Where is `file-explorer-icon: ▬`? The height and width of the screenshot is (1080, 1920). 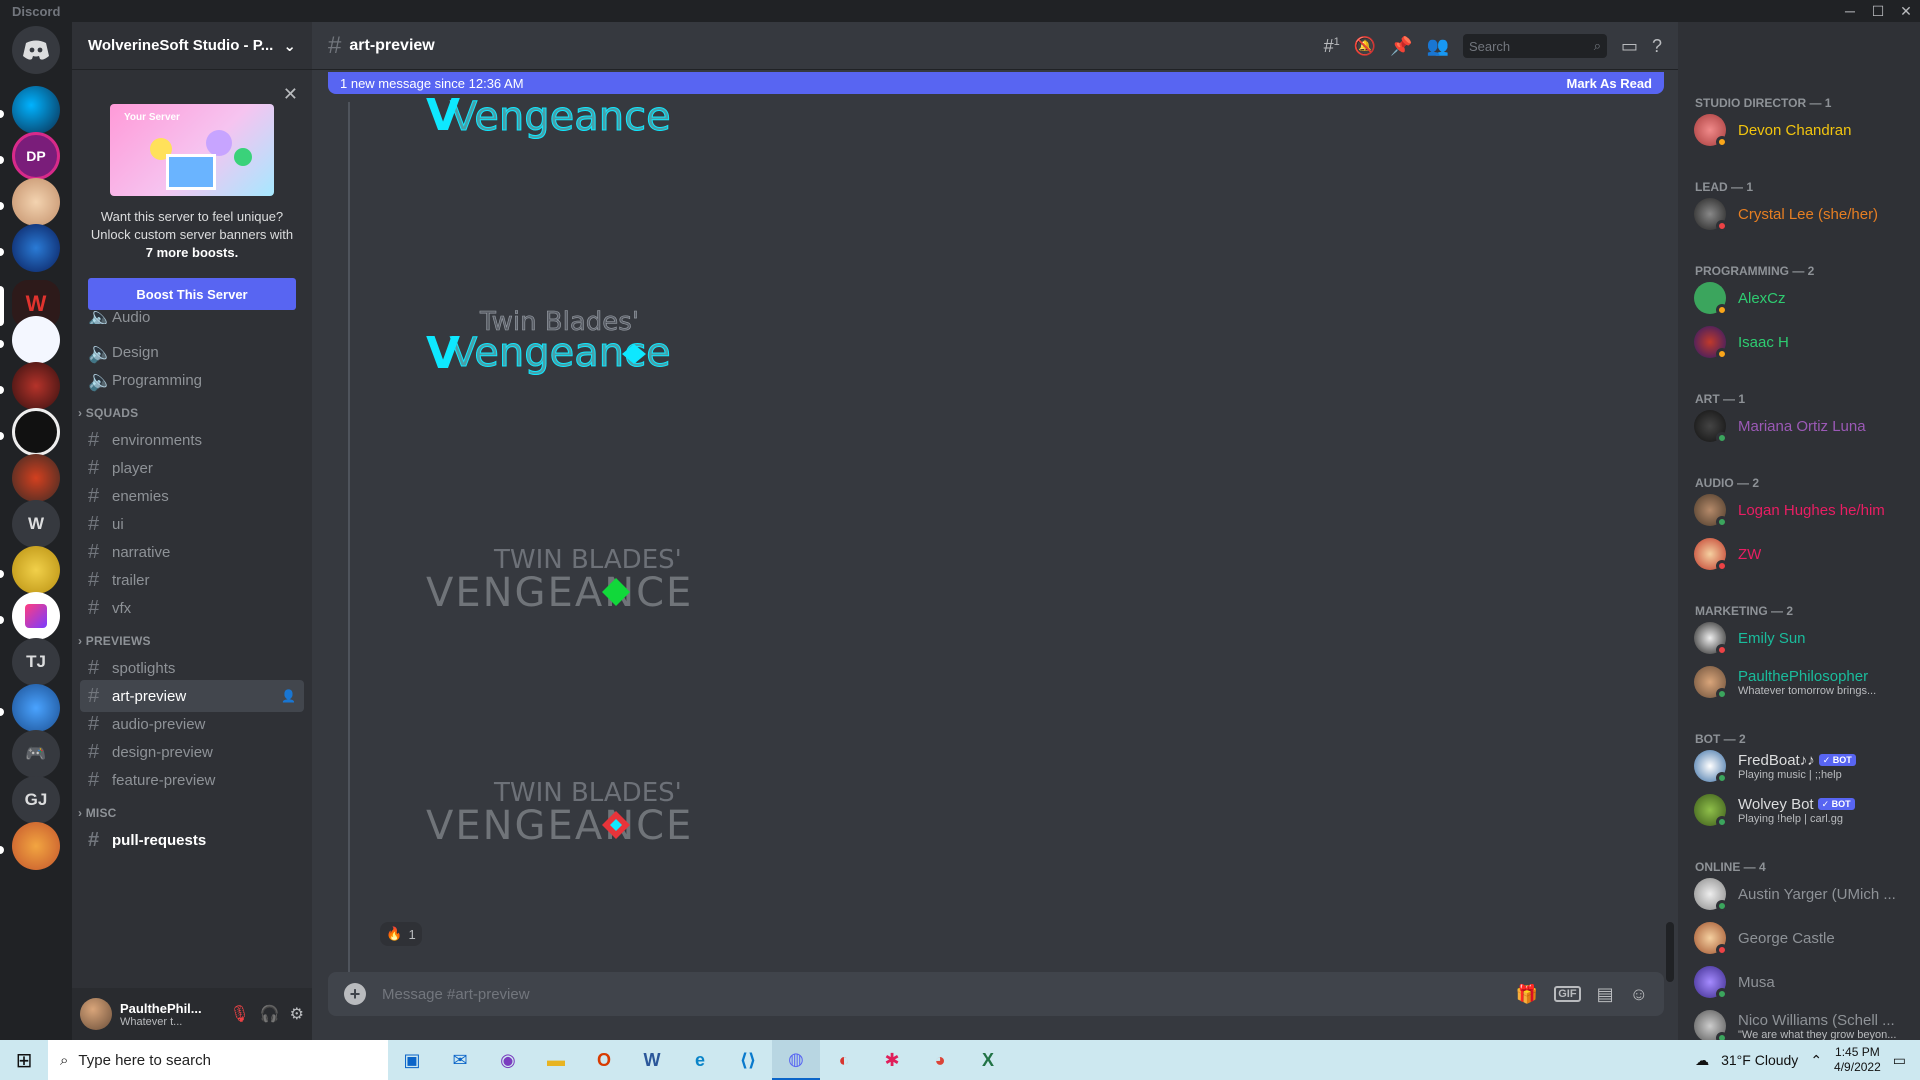
file-explorer-icon: ▬ is located at coordinates (556, 1060).